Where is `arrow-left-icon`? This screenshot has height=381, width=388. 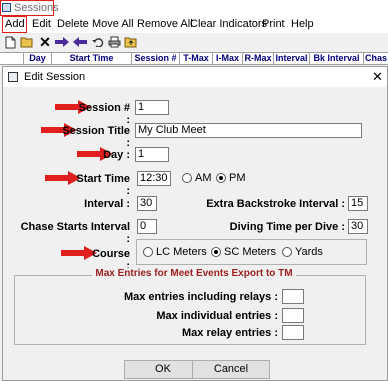
arrow-left-icon is located at coordinates (80, 42).